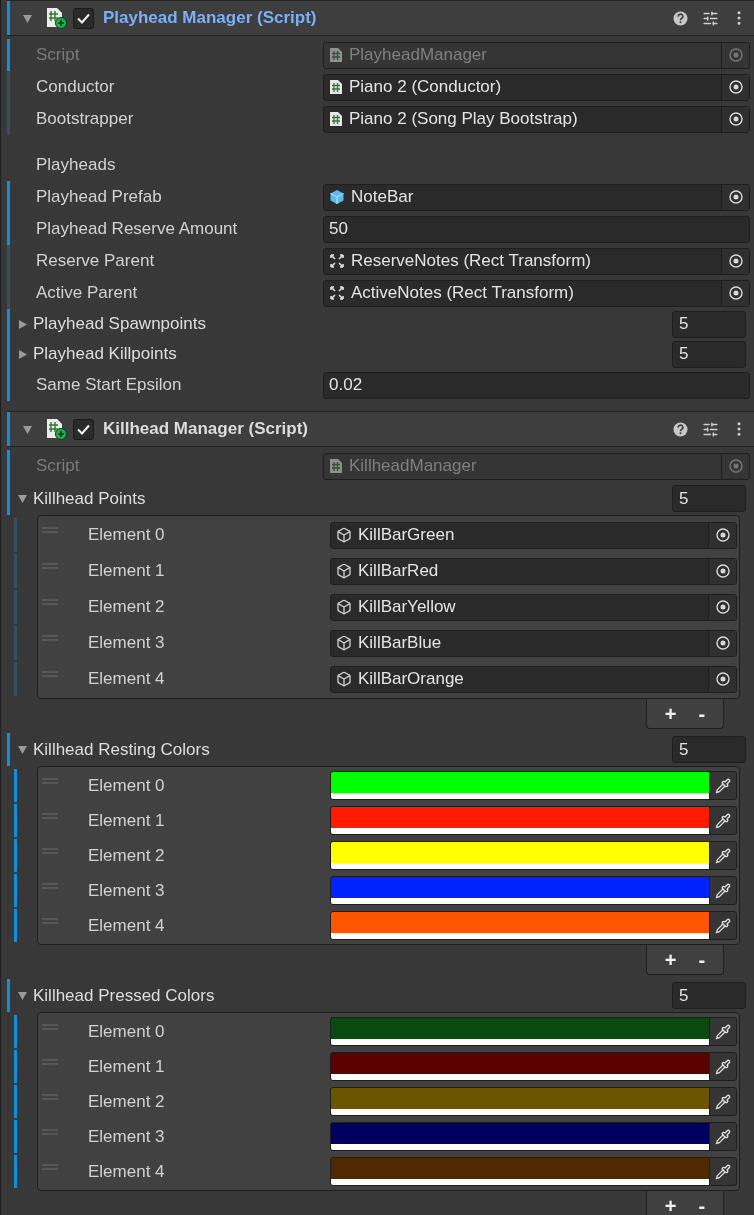  Describe the element at coordinates (418, 55) in the screenshot. I see `object-value: PlayheadManager` at that location.